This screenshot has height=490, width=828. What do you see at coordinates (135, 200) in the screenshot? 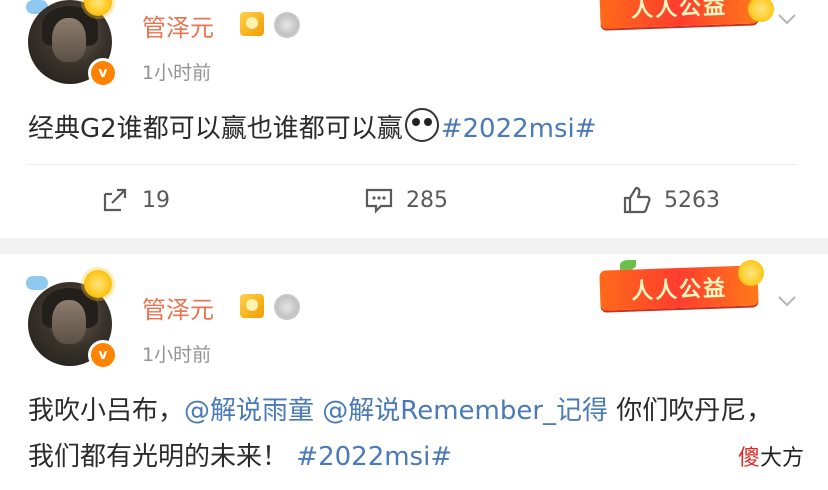
I see `repost-button: 19` at bounding box center [135, 200].